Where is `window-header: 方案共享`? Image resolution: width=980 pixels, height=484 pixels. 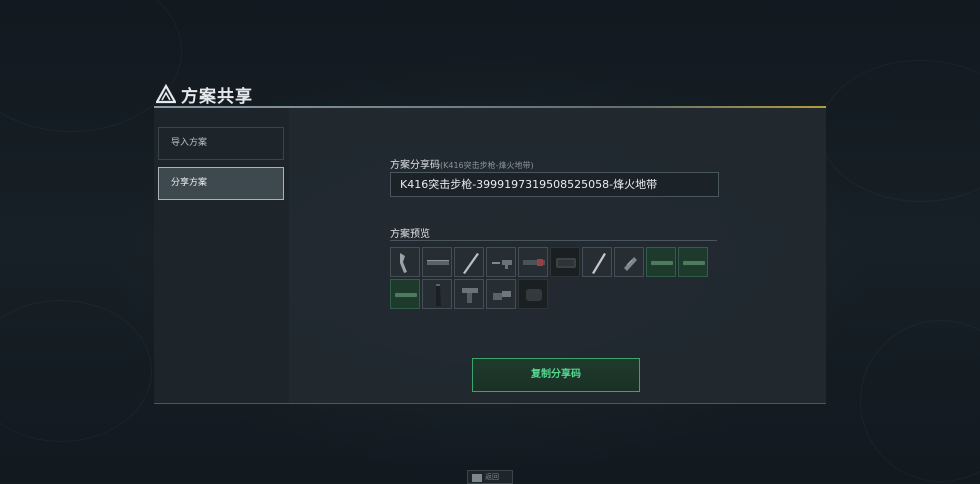
window-header: 方案共享 is located at coordinates (204, 94).